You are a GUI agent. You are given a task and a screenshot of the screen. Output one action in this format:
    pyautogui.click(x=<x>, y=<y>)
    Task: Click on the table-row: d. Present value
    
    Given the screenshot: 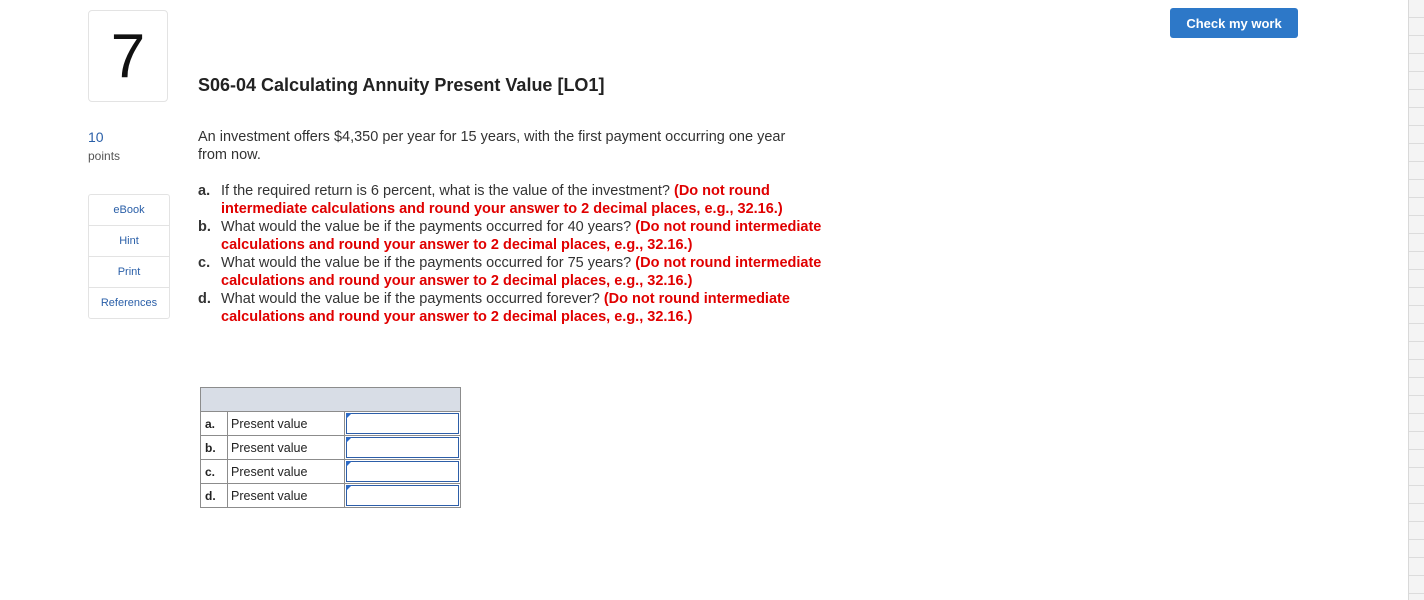 What is the action you would take?
    pyautogui.click(x=330, y=495)
    